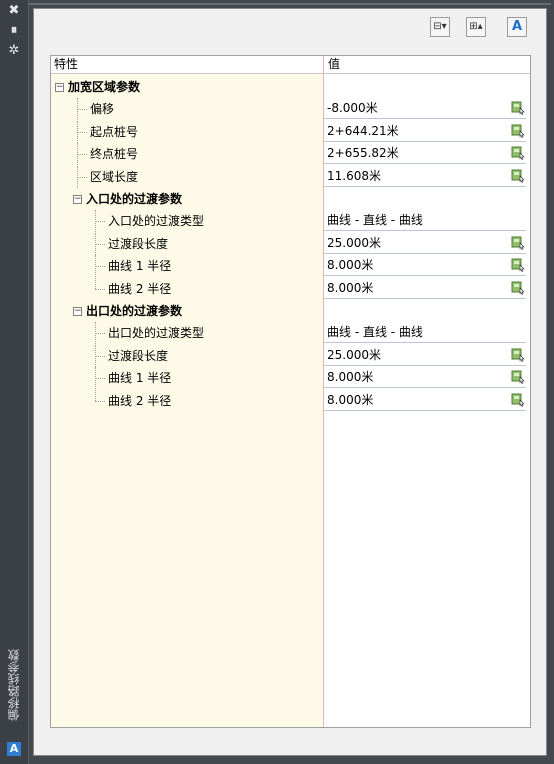 This screenshot has width=554, height=764. I want to click on property-row: 区域长度 11.608米, so click(290, 176).